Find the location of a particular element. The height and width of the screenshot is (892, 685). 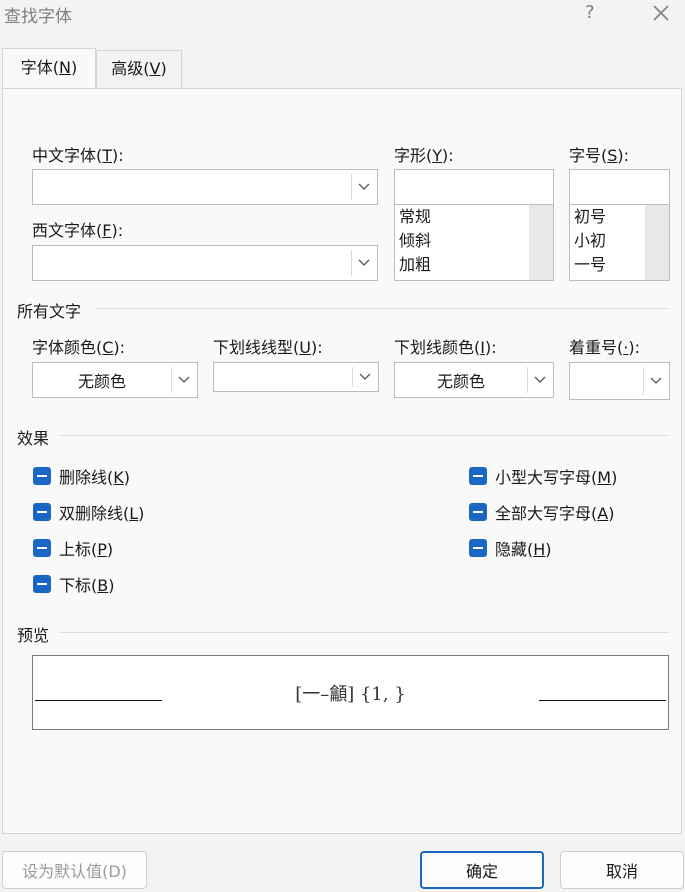

hidden-checkbox: 隐藏(H) is located at coordinates (510, 548).